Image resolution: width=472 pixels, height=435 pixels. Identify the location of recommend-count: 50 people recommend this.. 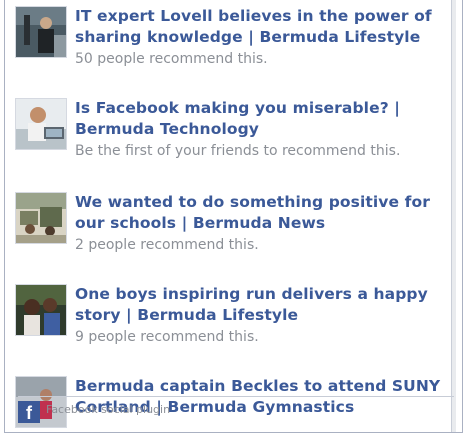
(171, 59).